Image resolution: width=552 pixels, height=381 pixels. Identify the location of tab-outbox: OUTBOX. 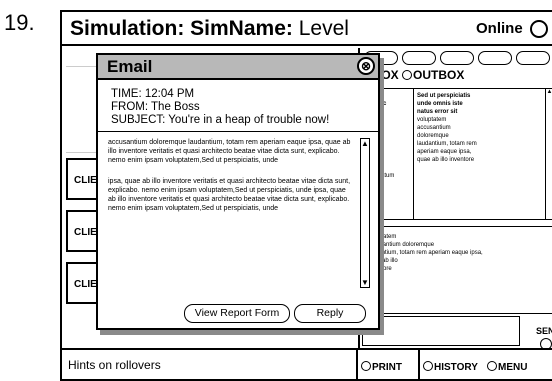
(433, 75).